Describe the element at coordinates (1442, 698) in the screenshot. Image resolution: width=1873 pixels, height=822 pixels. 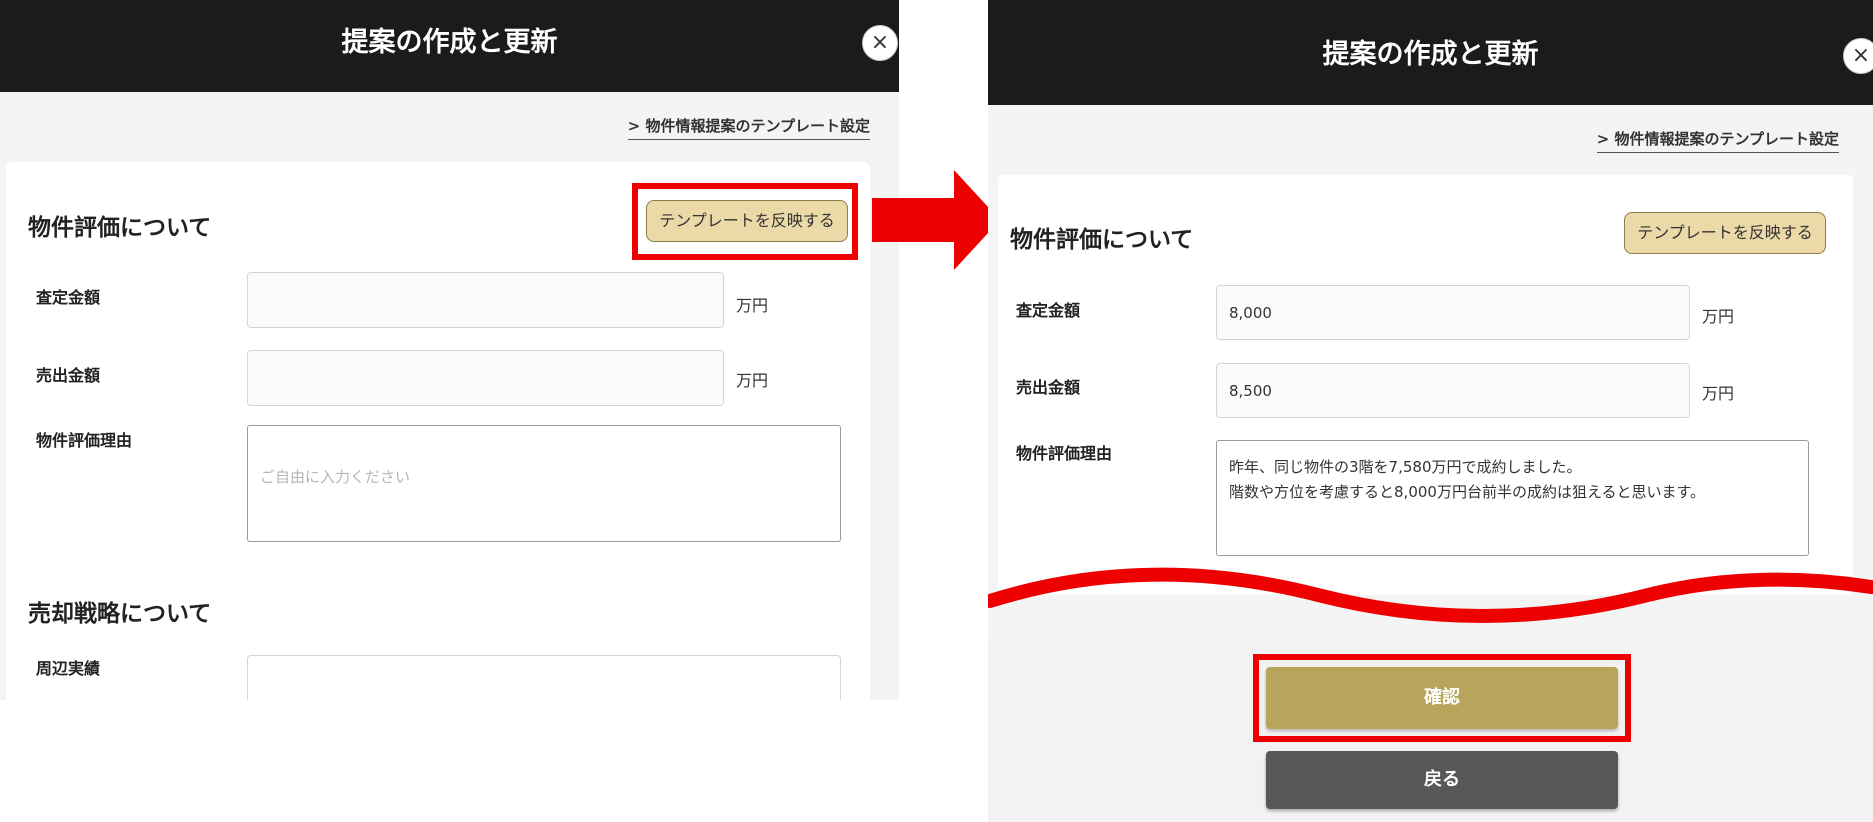
I see `confirm-button: 確認` at that location.